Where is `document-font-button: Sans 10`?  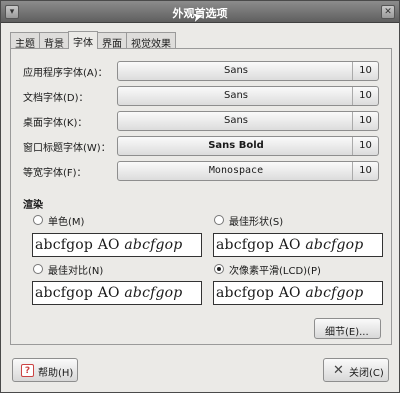 document-font-button: Sans 10 is located at coordinates (248, 96).